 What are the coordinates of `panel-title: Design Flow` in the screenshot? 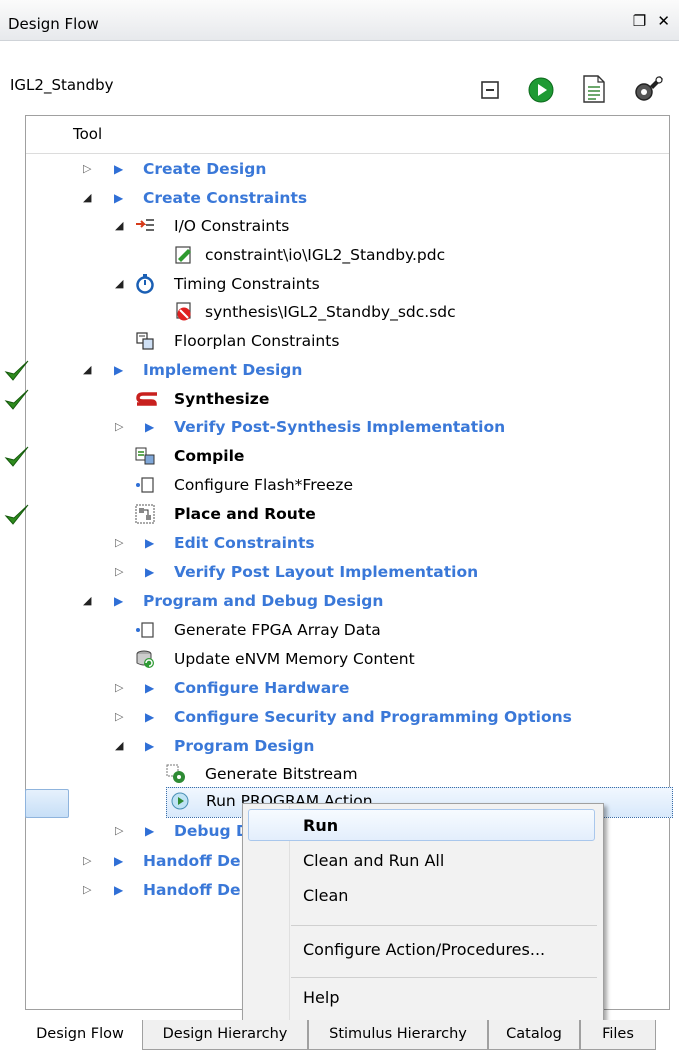 It's located at (53, 24).